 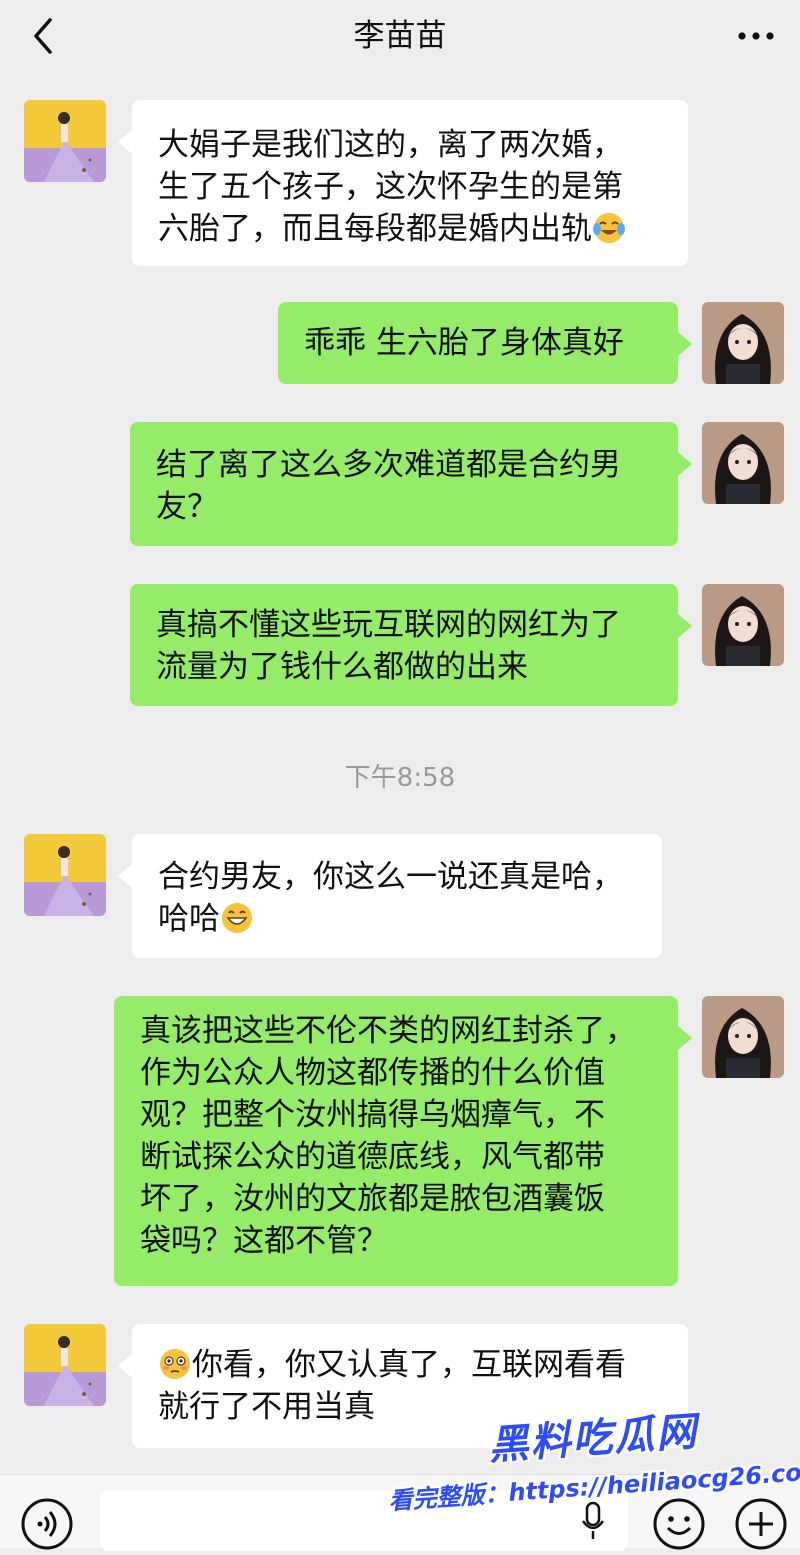 I want to click on message-text: 乖乖 生六胎了身体真好, so click(x=464, y=343).